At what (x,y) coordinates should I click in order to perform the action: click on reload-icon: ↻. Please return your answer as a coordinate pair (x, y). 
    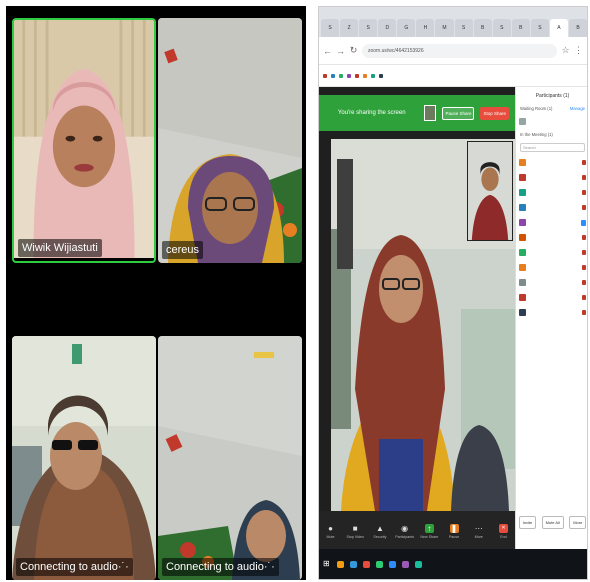
    Looking at the image, I should click on (353, 50).